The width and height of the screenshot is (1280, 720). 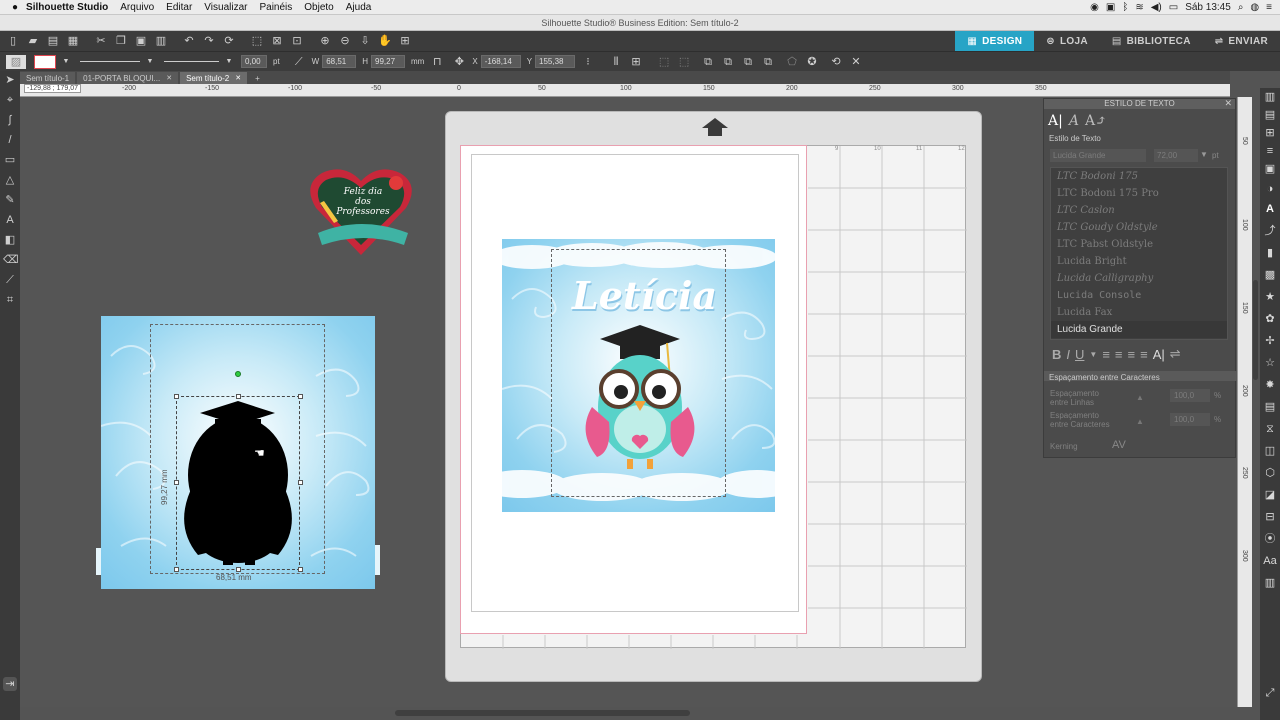 I want to click on align-left-icon: ≡, so click(x=1106, y=354).